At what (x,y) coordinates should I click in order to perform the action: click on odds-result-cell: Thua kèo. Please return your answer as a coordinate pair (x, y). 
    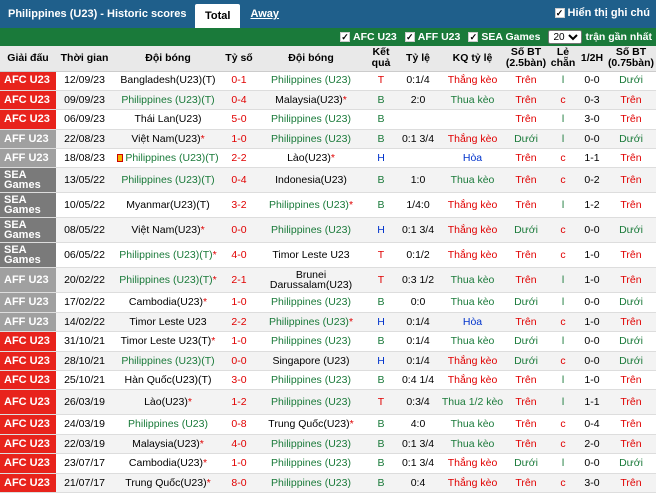
    Looking at the image, I should click on (472, 341).